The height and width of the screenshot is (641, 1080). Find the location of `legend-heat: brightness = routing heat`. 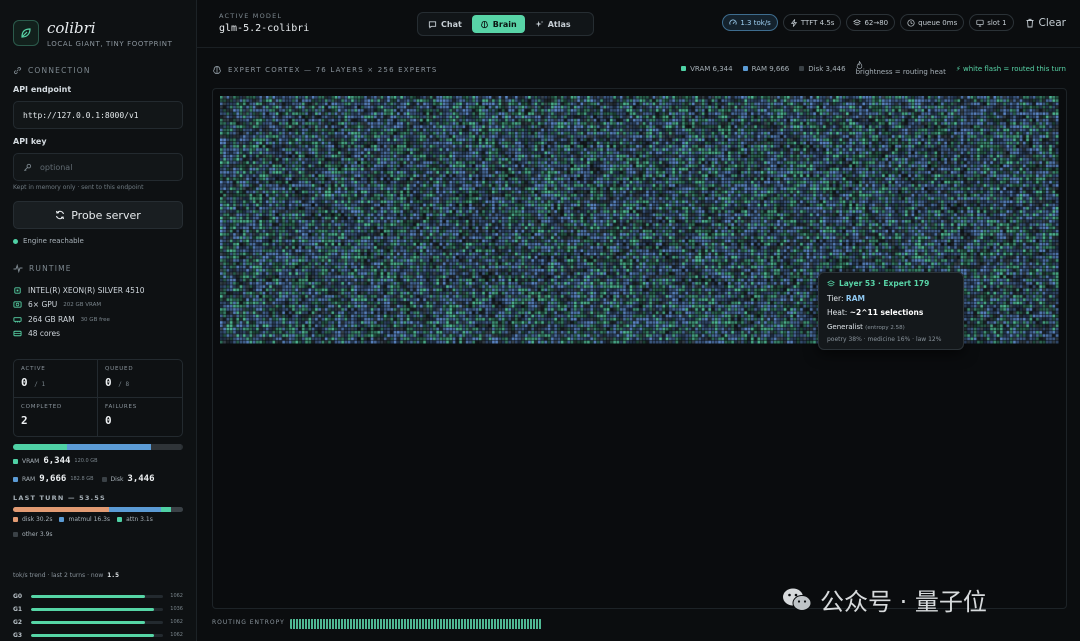

legend-heat: brightness = routing heat is located at coordinates (901, 69).